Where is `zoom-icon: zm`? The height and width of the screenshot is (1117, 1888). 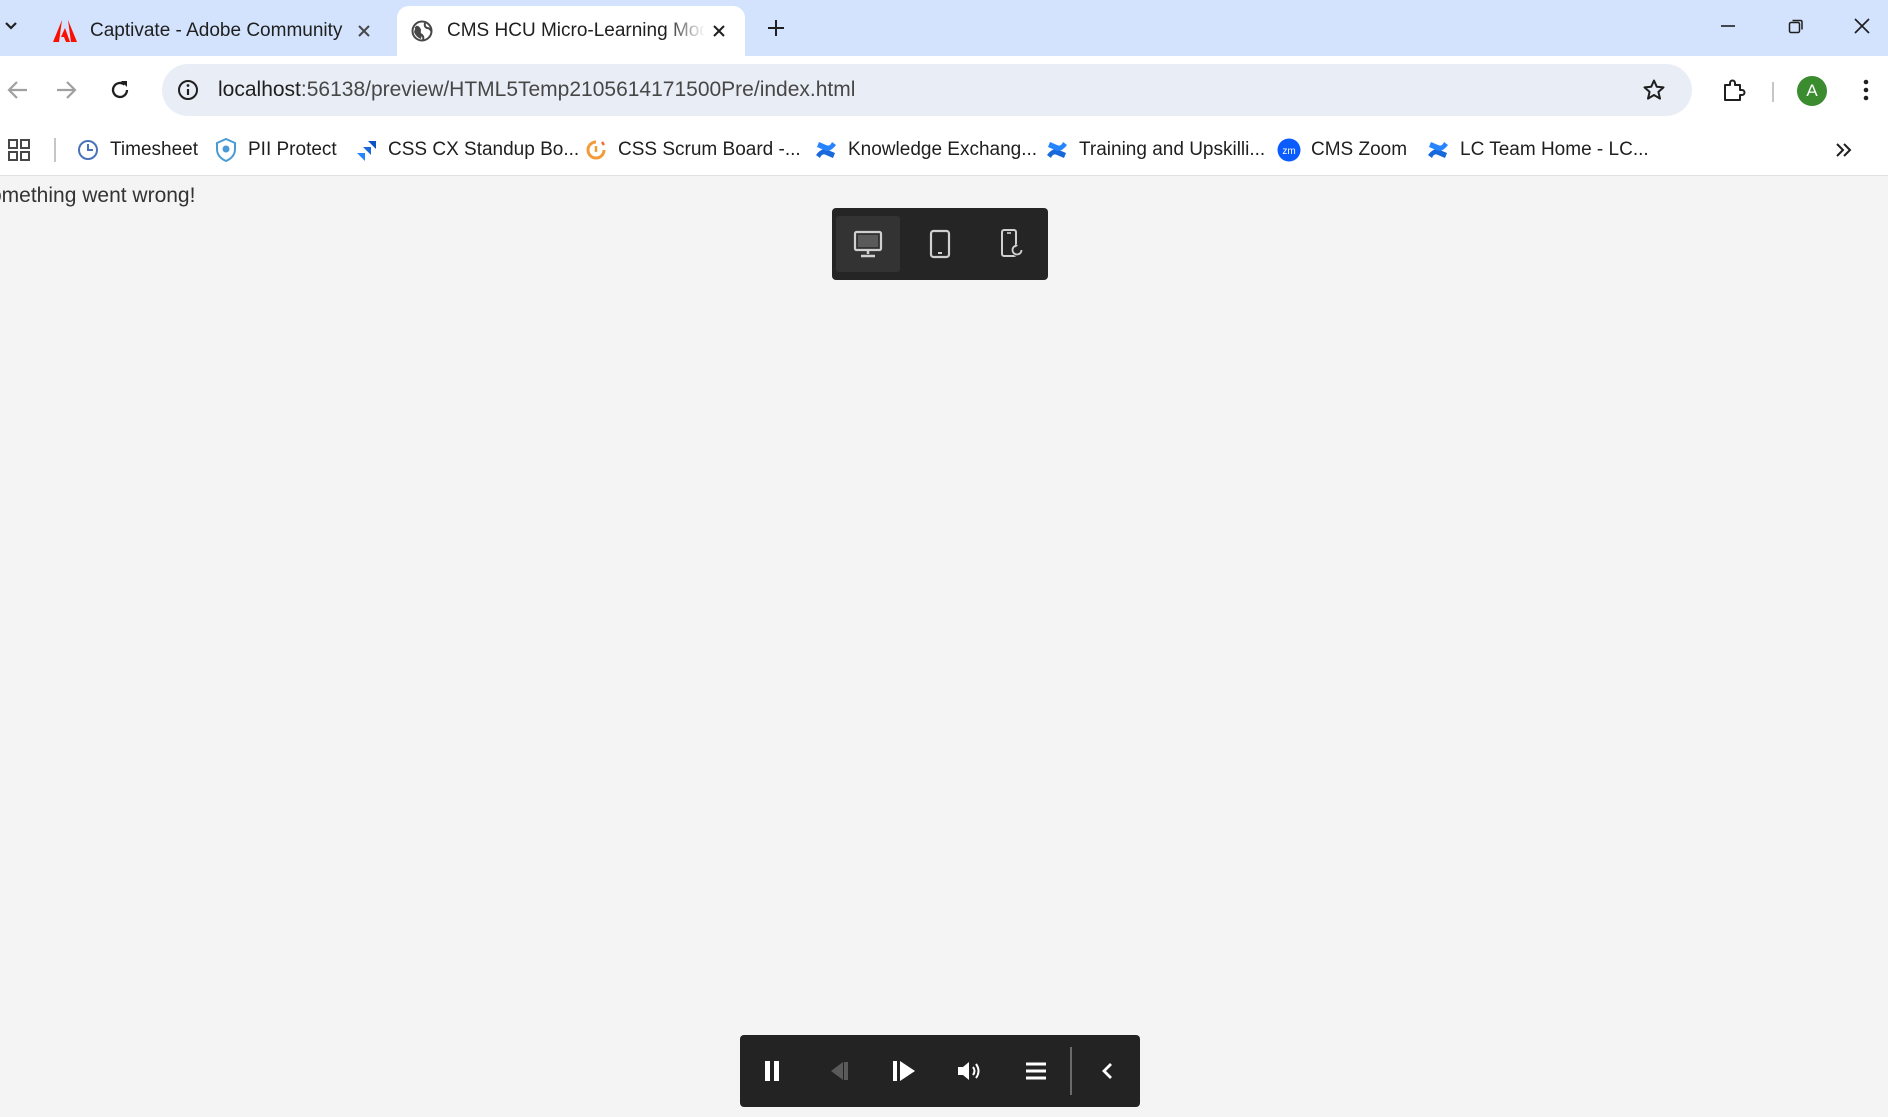 zoom-icon: zm is located at coordinates (1289, 150).